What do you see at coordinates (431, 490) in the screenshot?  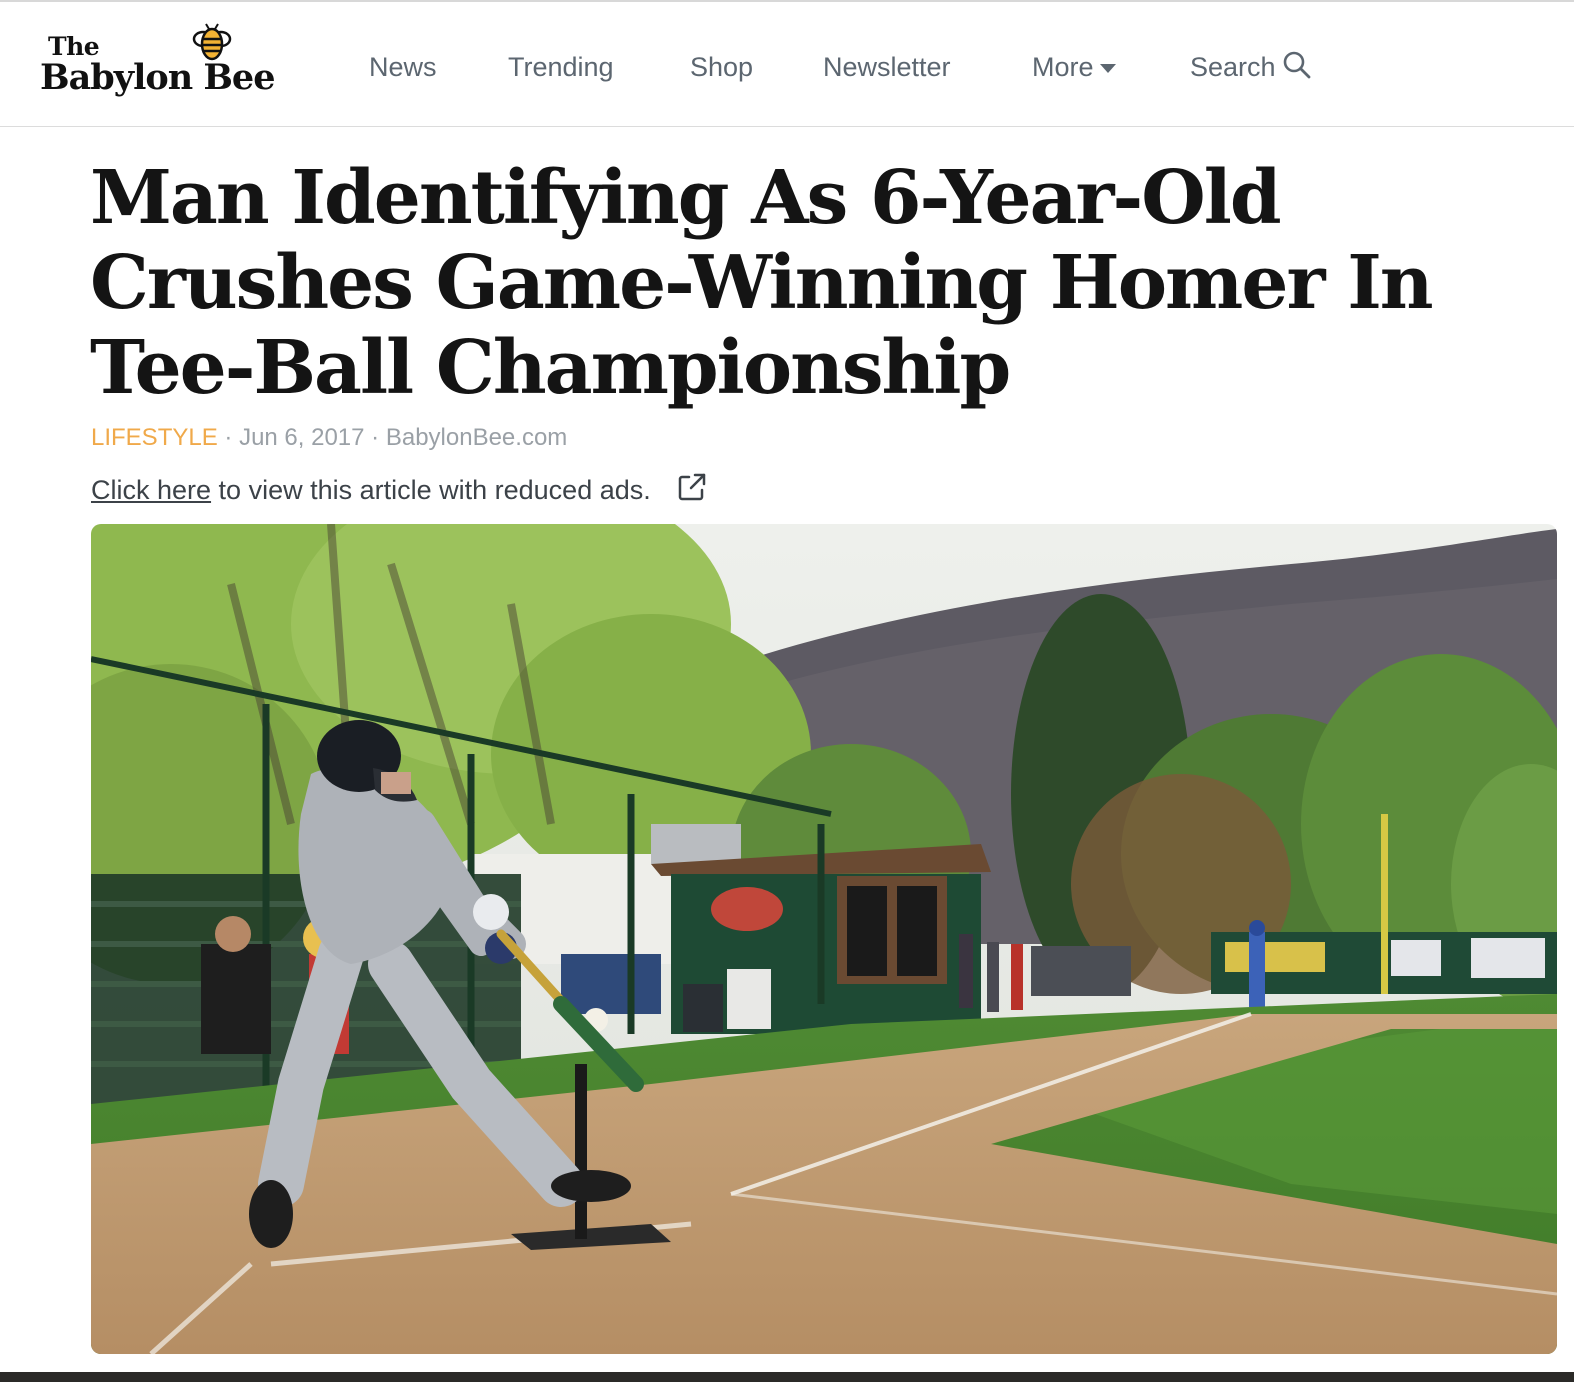 I see `reduced-ads-text: to view this article with reduced ads.` at bounding box center [431, 490].